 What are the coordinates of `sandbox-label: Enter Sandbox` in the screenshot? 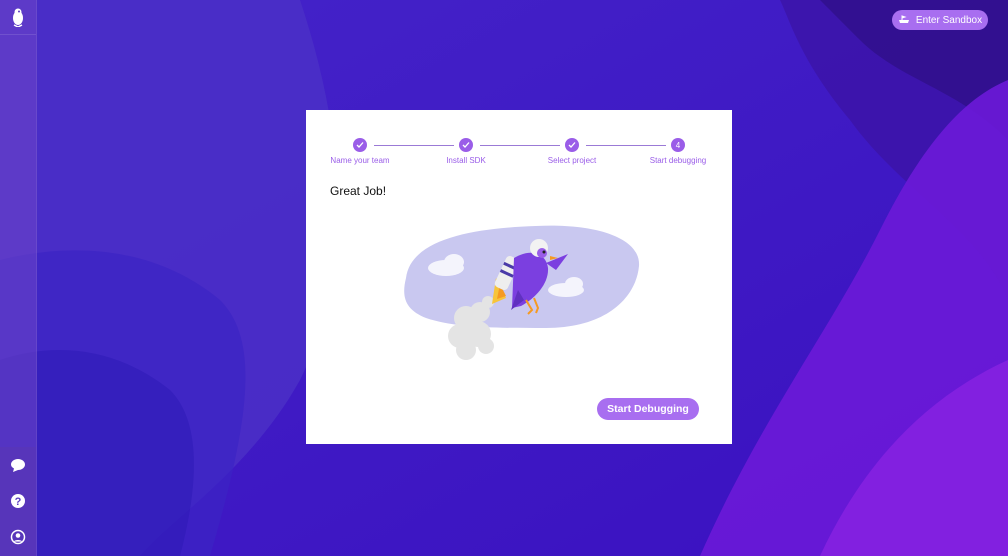 It's located at (949, 20).